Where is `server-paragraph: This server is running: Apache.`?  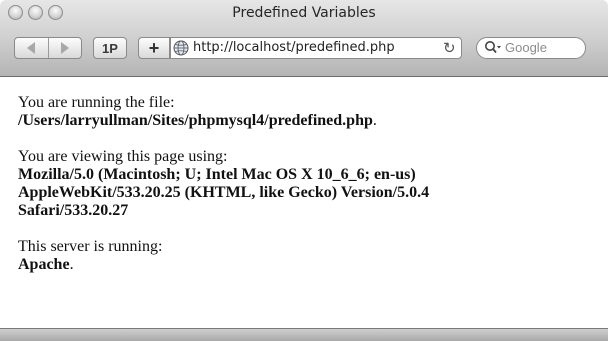 server-paragraph: This server is running: Apache. is located at coordinates (308, 256).